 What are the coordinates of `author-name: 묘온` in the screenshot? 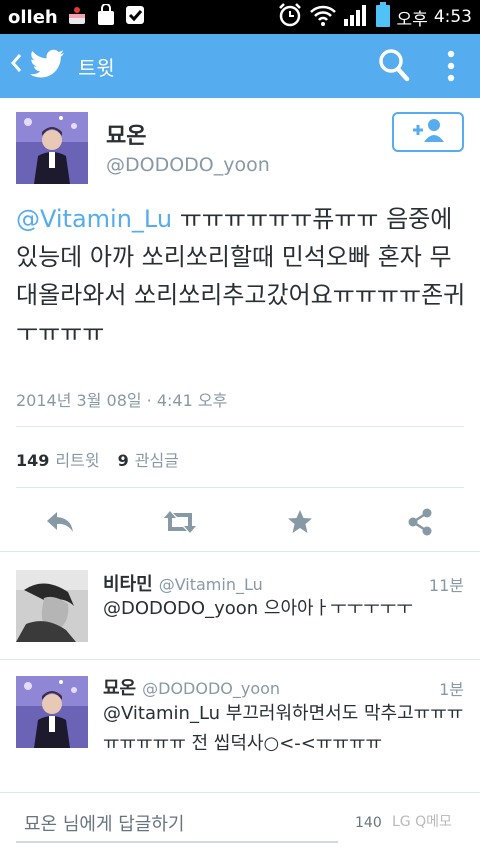 It's located at (126, 134).